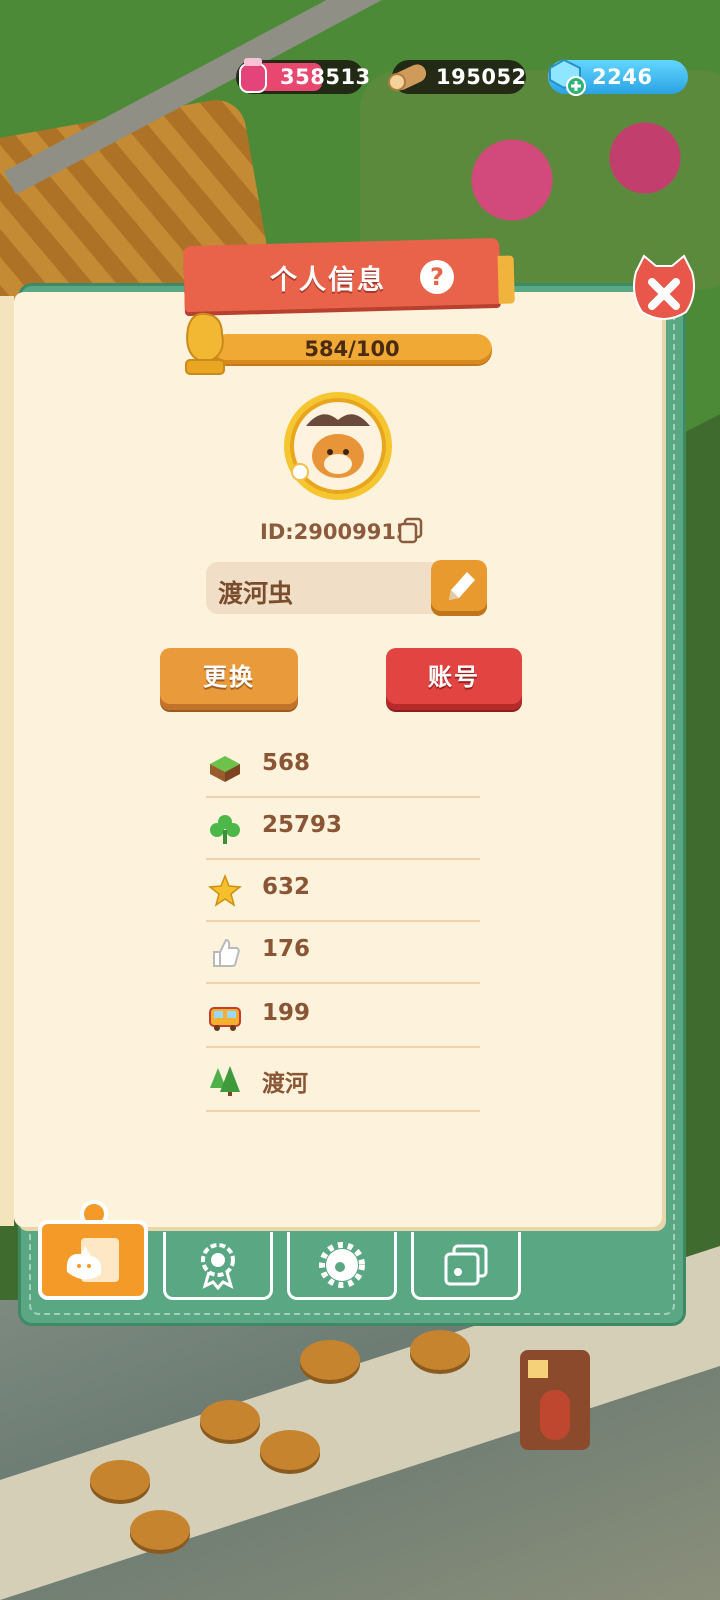  What do you see at coordinates (437, 277) in the screenshot?
I see `help-button: ?` at bounding box center [437, 277].